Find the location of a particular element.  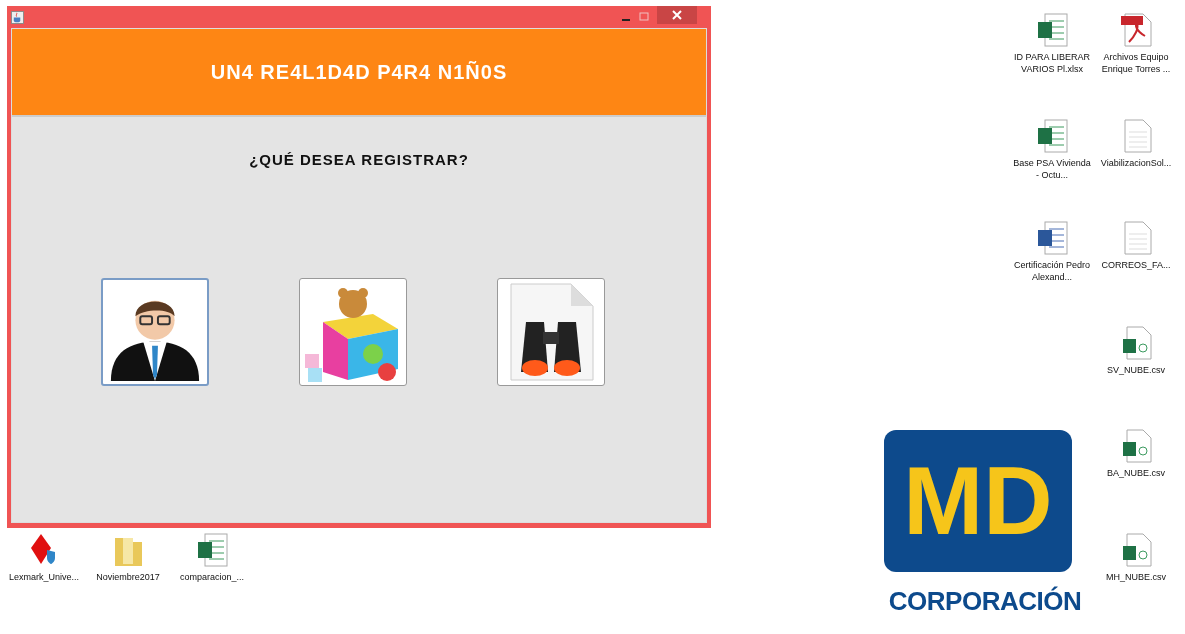

file-label: MH_NUBE.csv is located at coordinates (1136, 577).